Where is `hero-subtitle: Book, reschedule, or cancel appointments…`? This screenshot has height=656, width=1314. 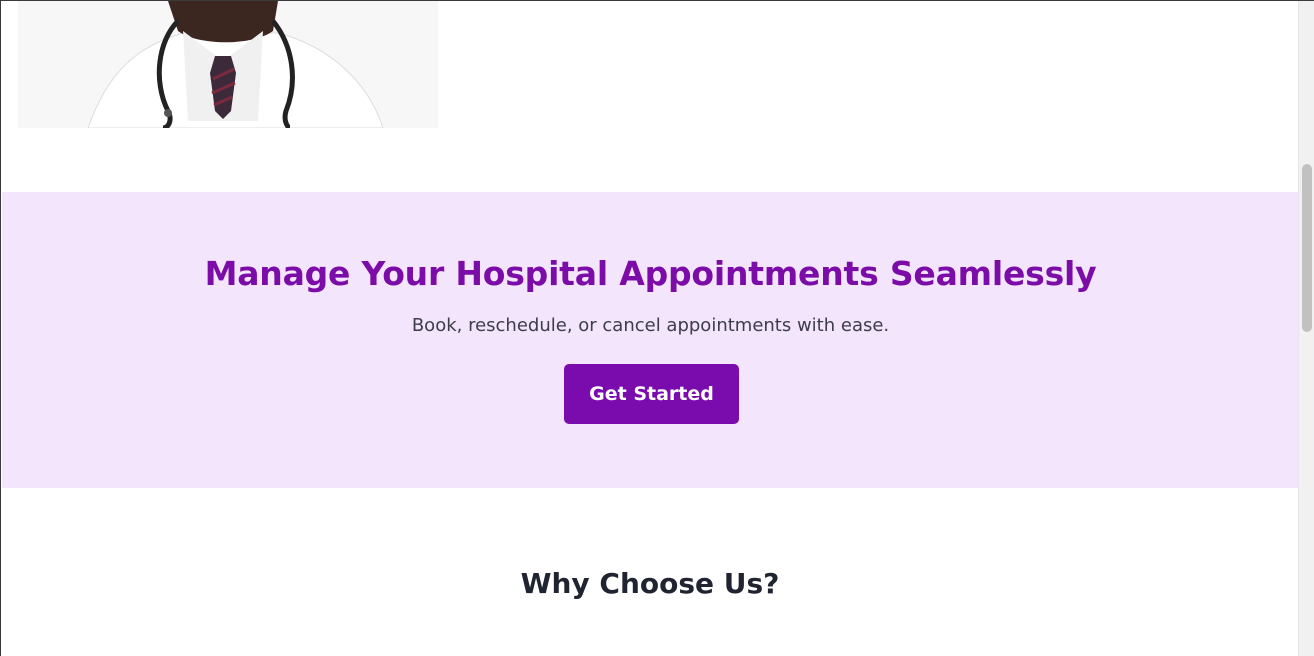 hero-subtitle: Book, reschedule, or cancel appointments… is located at coordinates (650, 325).